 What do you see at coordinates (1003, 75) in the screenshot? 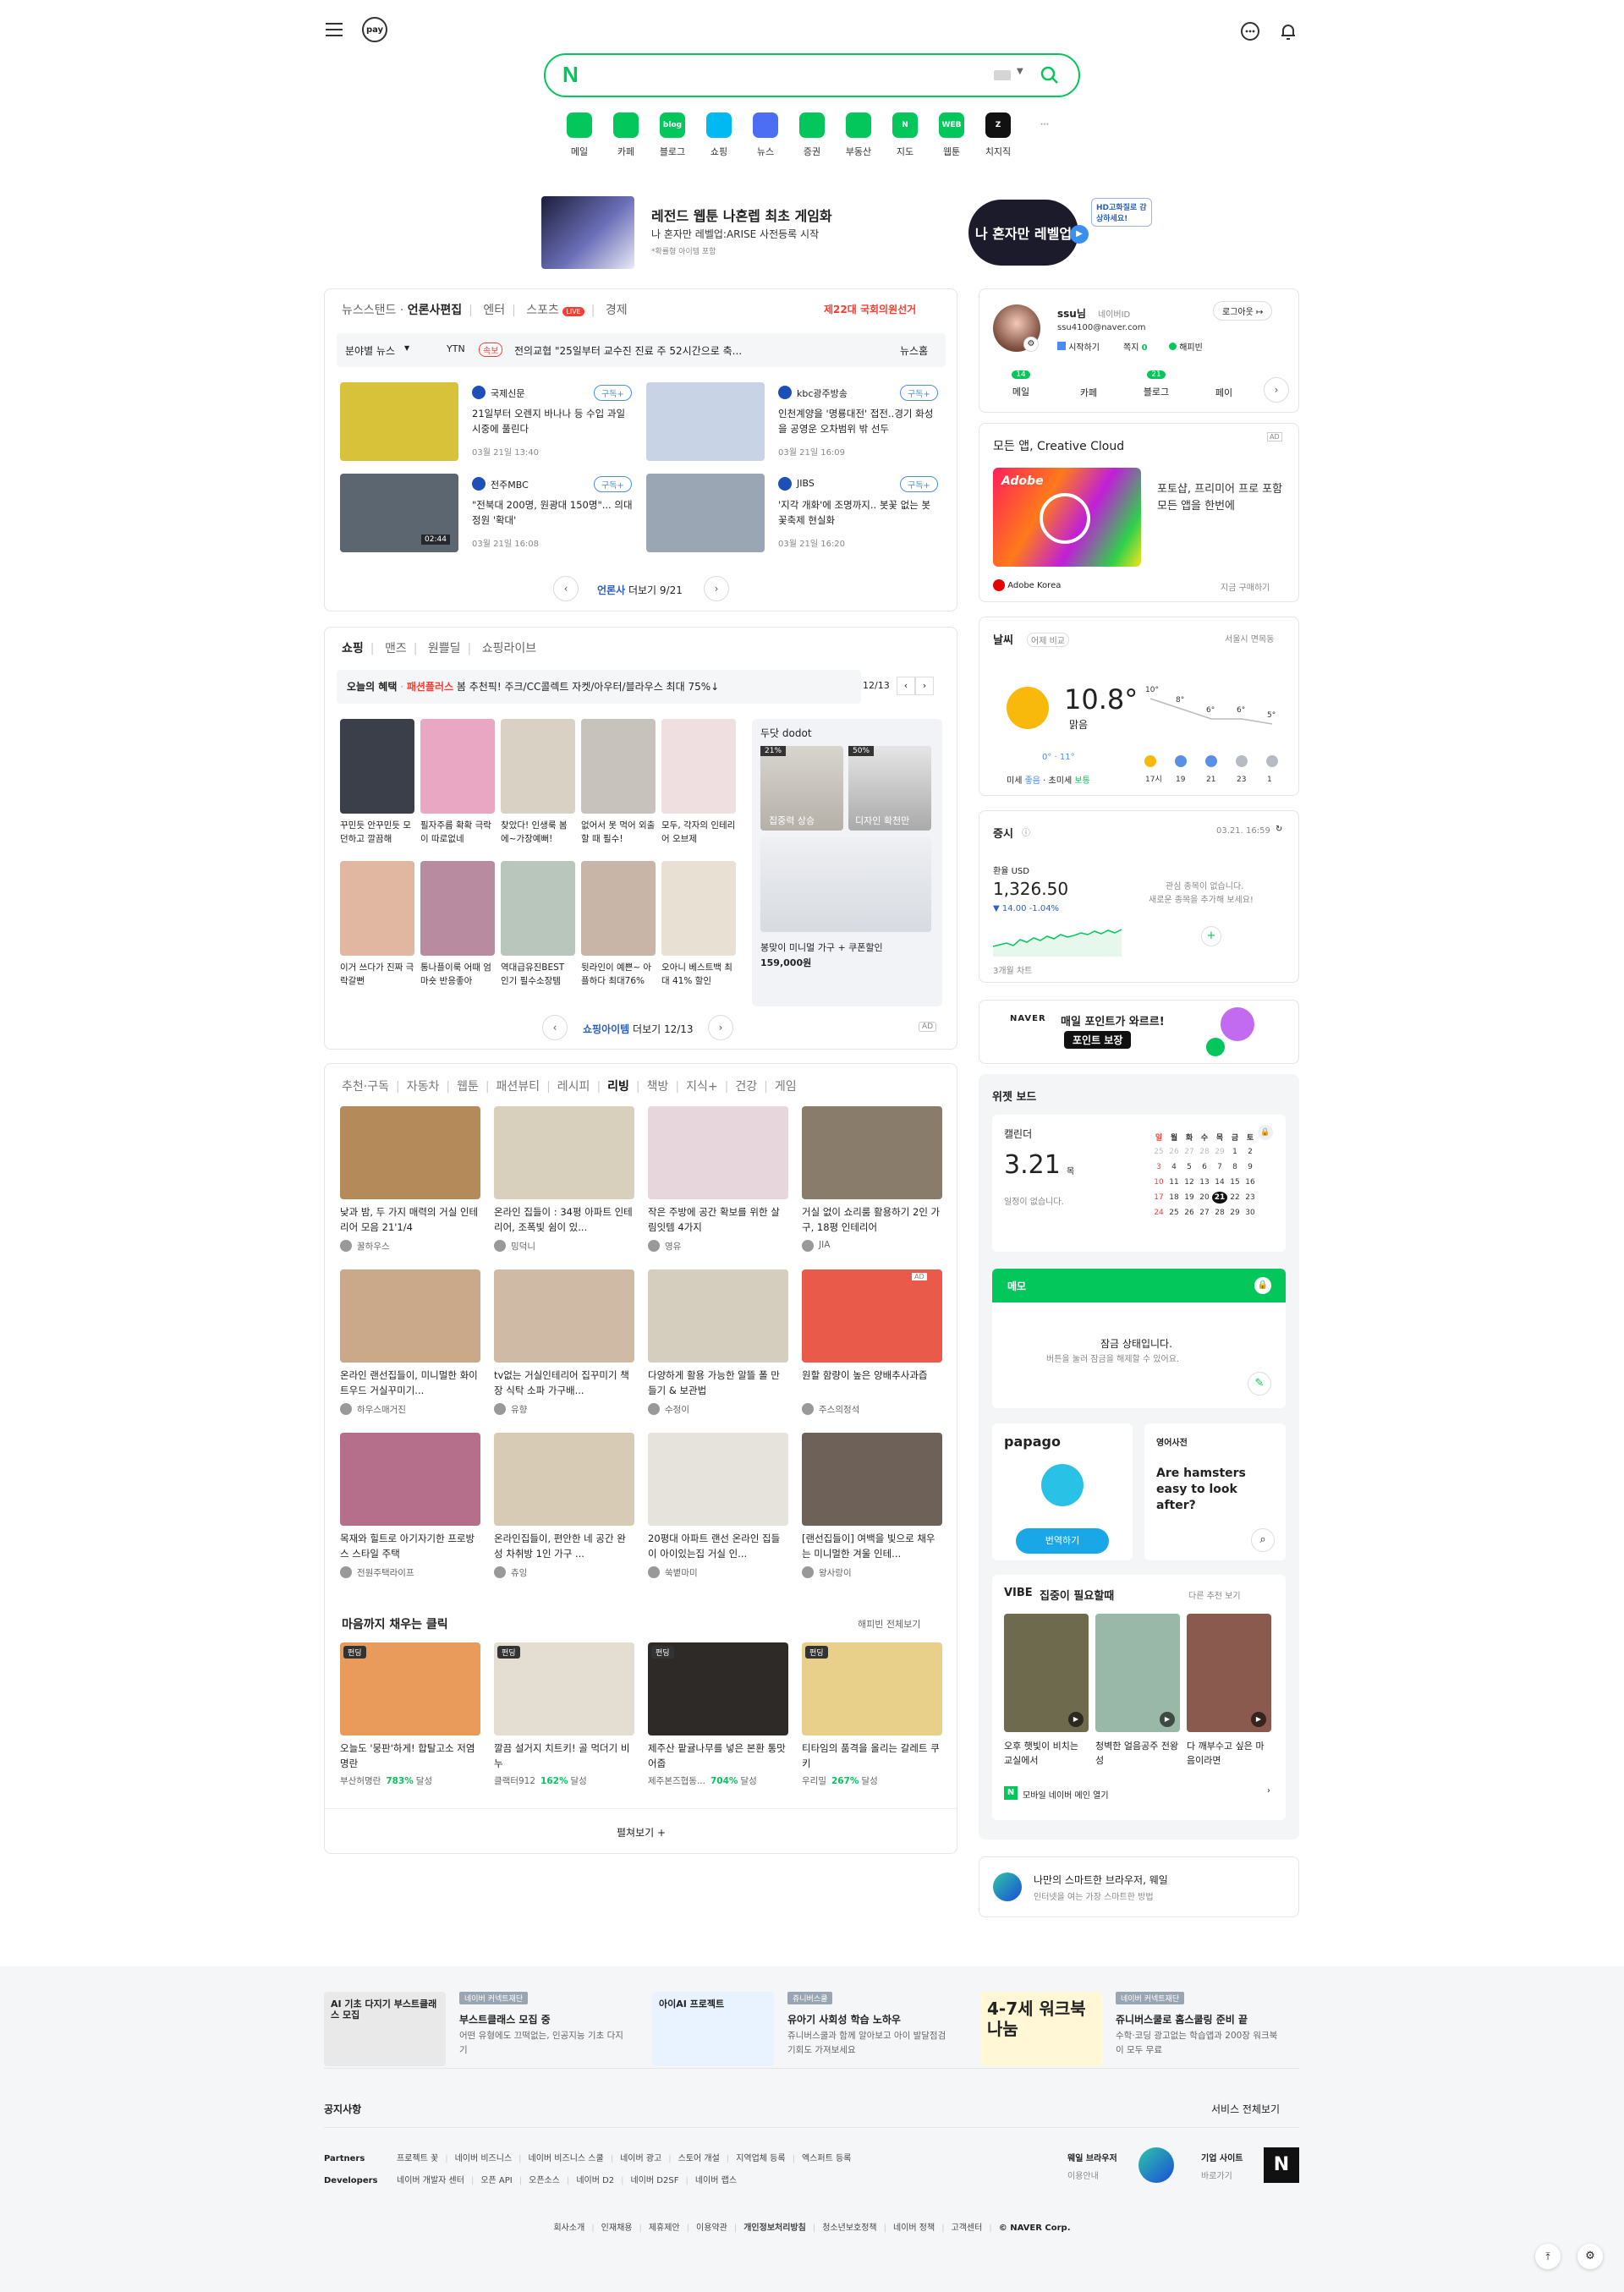
I see `keyboard-icon` at bounding box center [1003, 75].